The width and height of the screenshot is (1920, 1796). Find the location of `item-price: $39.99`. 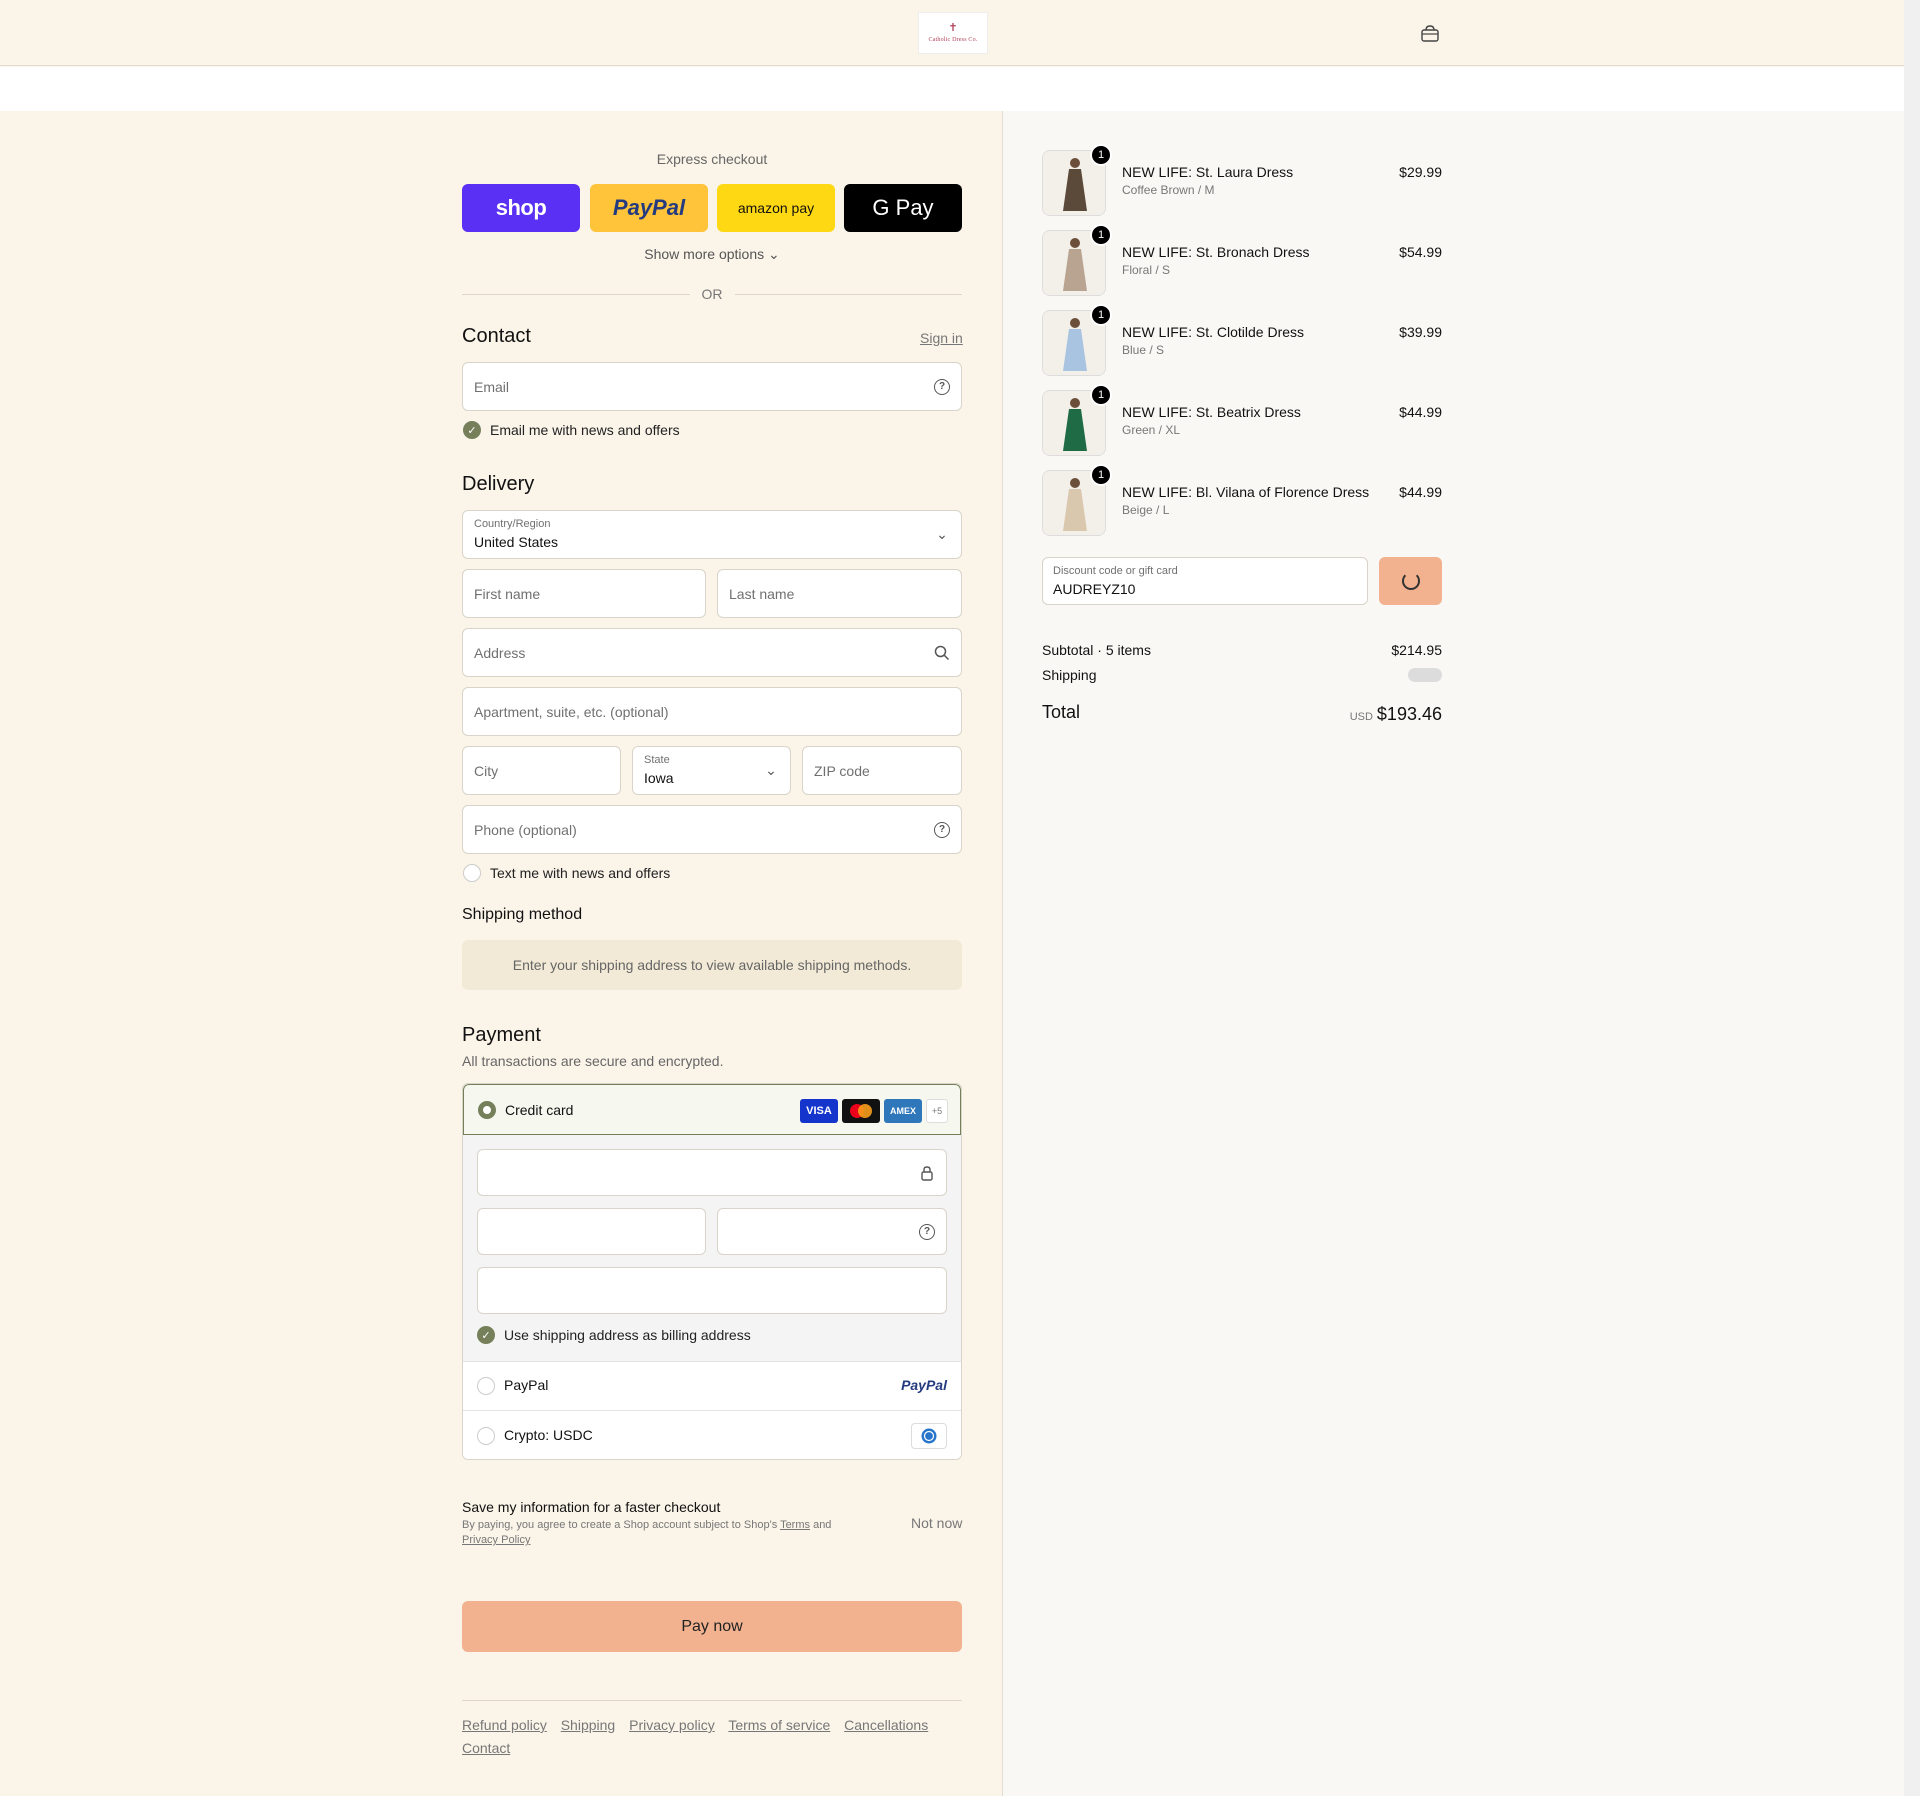

item-price: $39.99 is located at coordinates (1420, 332).